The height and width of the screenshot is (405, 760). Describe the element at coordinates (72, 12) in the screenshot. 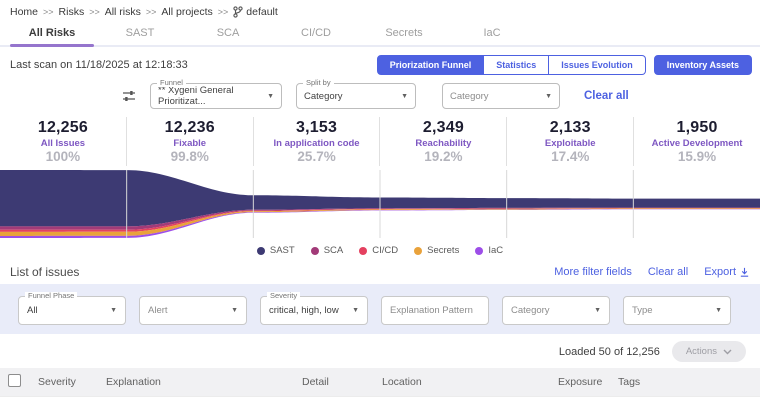

I see `breadcrumb-risks: Risks` at that location.